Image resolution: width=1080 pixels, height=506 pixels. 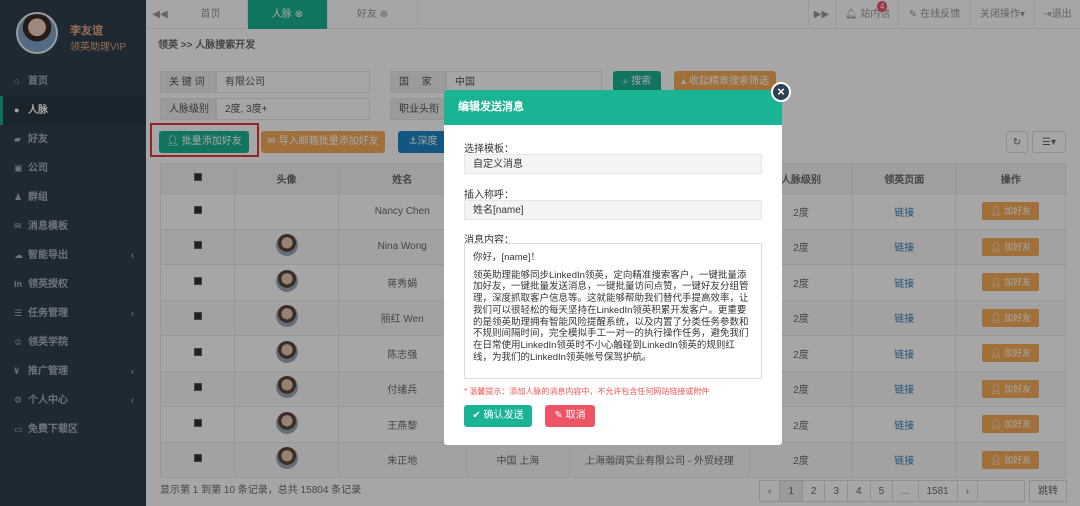 I want to click on template-label: 选择模板：, so click(x=489, y=149).